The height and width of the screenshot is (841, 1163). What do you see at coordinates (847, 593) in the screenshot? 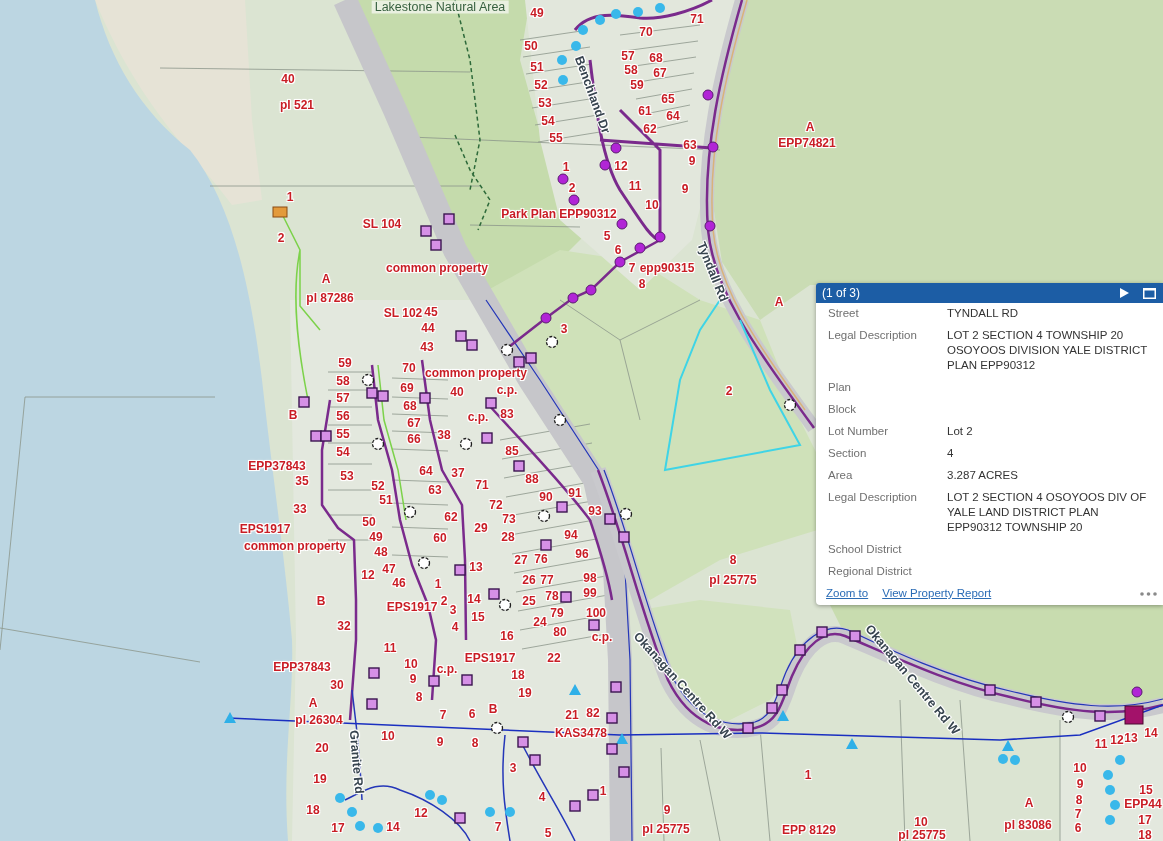
I see `popup-link: Zoom to` at bounding box center [847, 593].